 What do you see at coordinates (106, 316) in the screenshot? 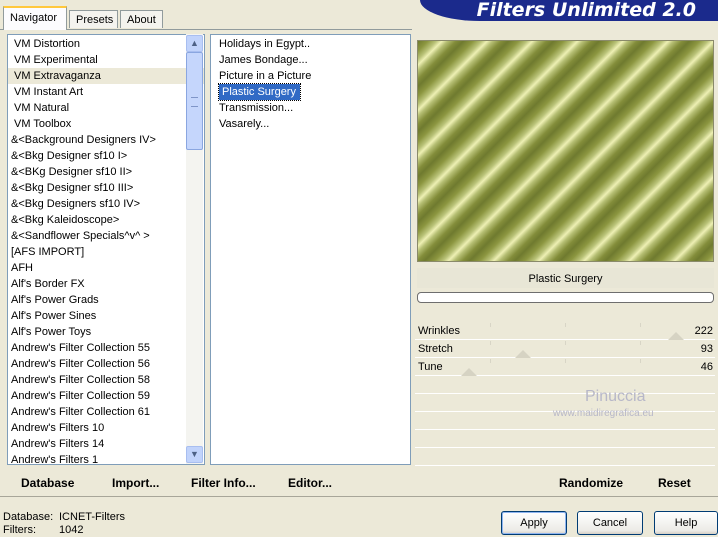
I see `category-item: Alf's Power Sines` at bounding box center [106, 316].